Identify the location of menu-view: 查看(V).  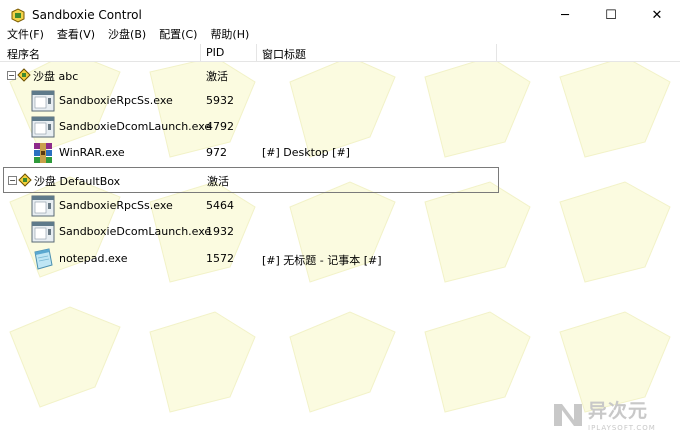
(75, 35).